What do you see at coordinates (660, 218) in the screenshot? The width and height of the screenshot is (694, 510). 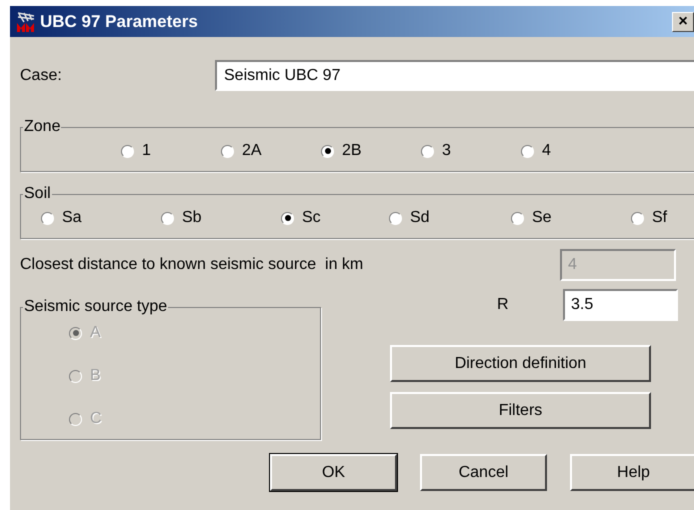 I see `radio-label: Sf` at bounding box center [660, 218].